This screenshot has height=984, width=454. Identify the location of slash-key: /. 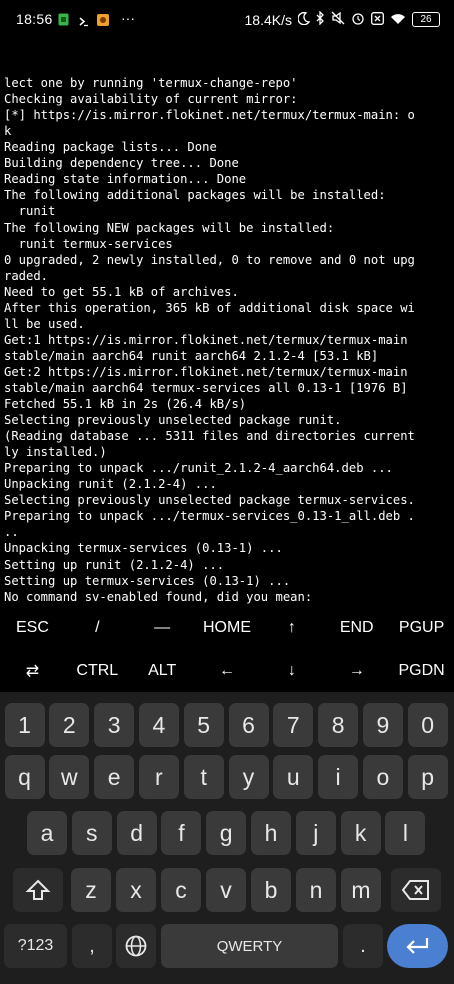
(97, 627).